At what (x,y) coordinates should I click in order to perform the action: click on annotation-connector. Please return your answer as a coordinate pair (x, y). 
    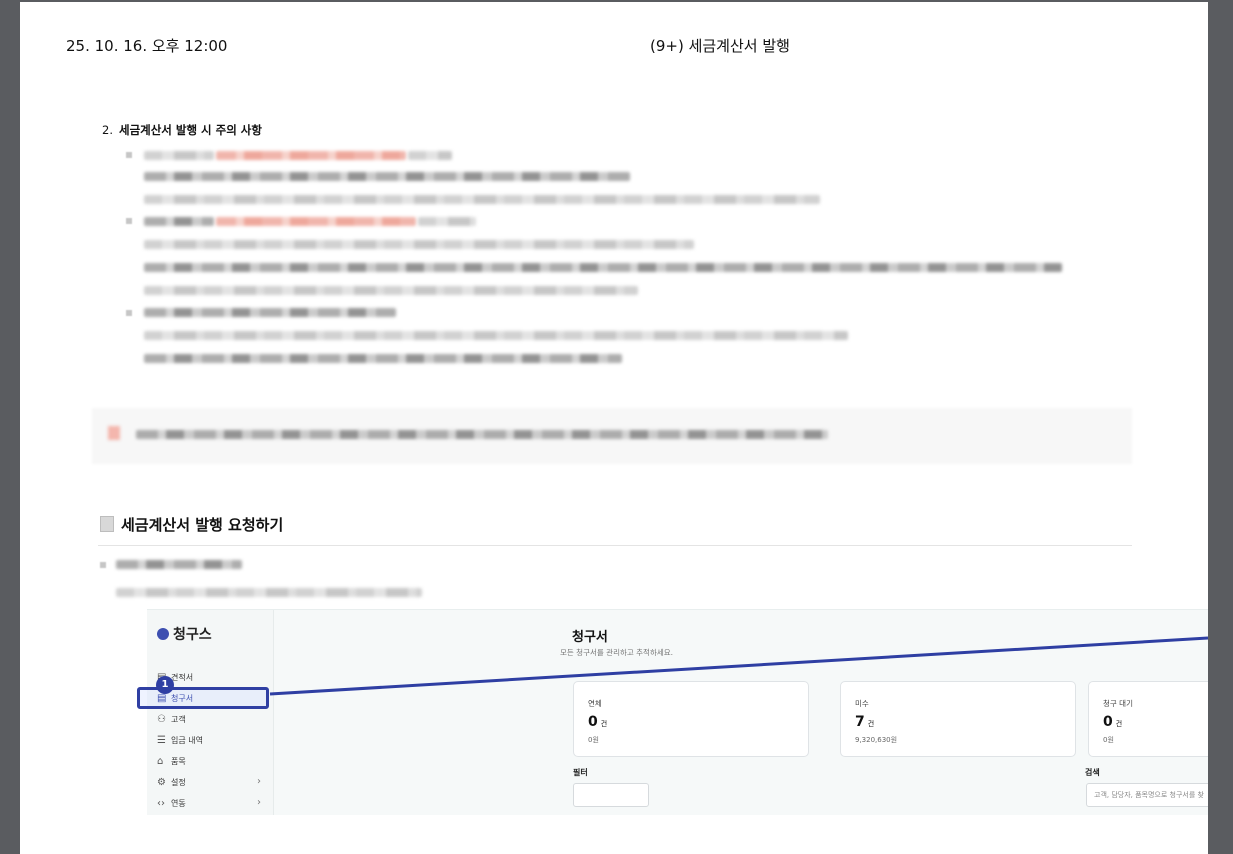
    Looking at the image, I should click on (738, 666).